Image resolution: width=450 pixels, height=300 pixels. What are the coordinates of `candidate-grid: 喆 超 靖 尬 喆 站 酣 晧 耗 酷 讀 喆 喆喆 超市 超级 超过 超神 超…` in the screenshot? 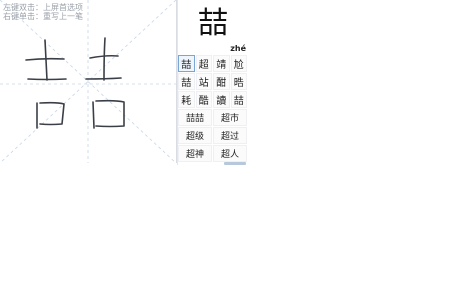 It's located at (213, 109).